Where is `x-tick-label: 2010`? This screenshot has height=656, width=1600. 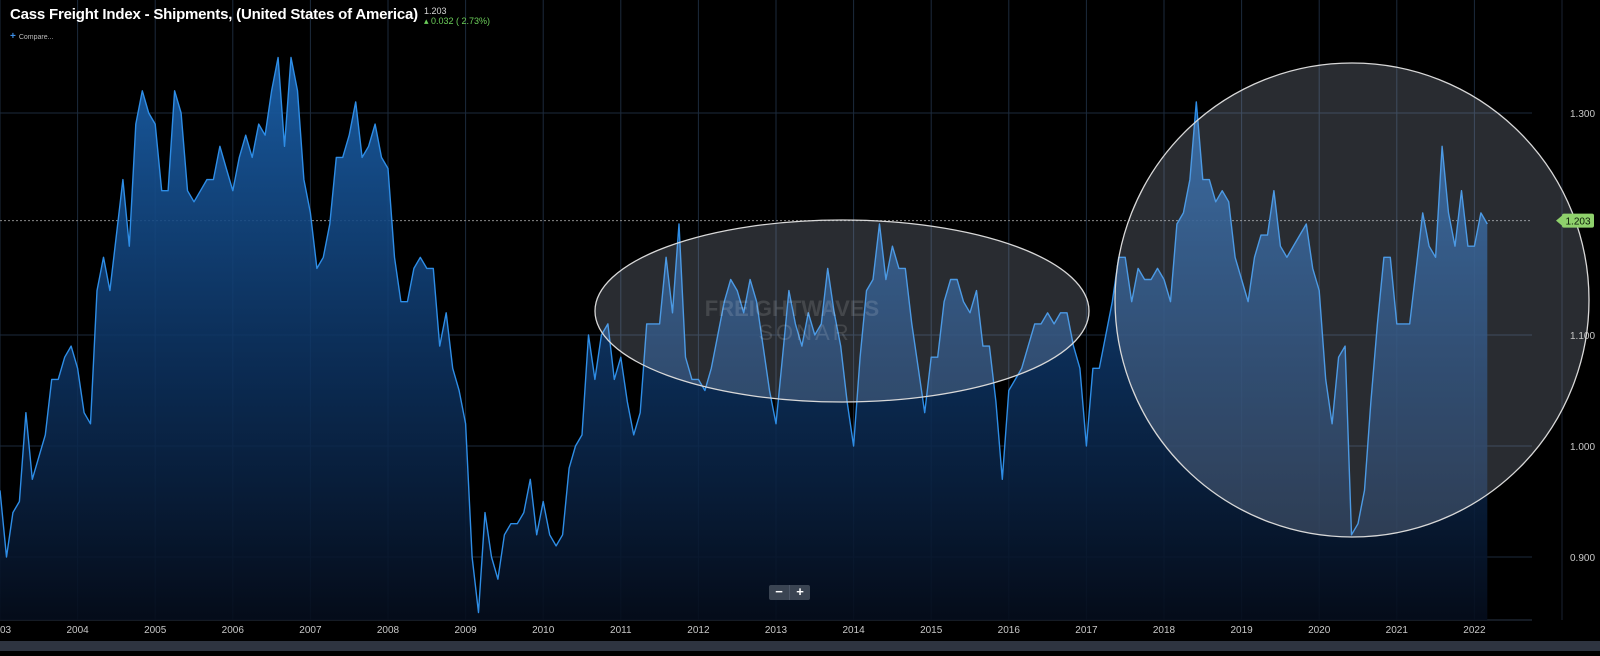 x-tick-label: 2010 is located at coordinates (543, 630).